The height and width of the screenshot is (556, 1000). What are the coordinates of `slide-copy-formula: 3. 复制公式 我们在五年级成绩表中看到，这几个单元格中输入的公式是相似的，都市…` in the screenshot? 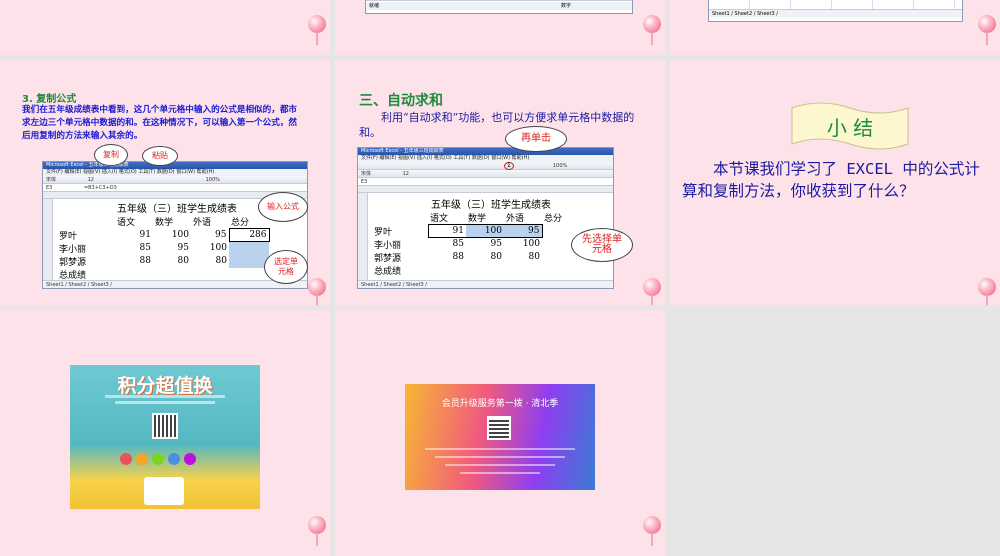 It's located at (165, 182).